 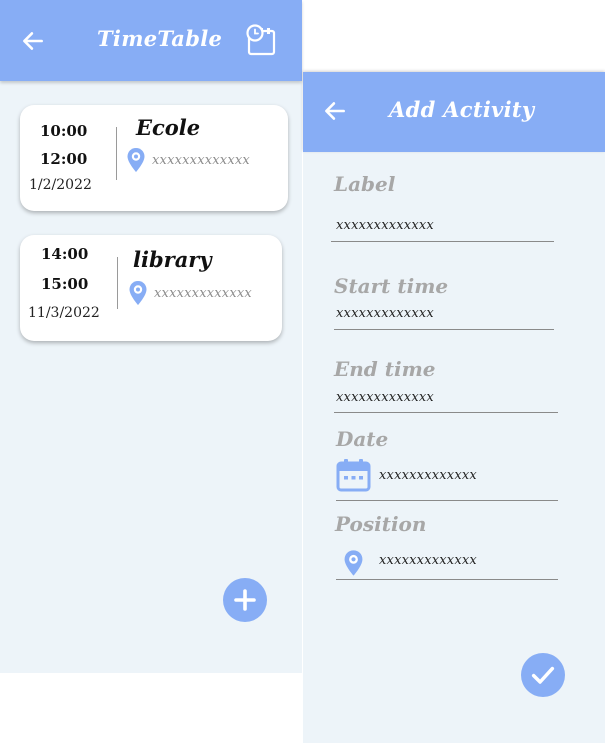 I want to click on schedule-icon, so click(x=261, y=40).